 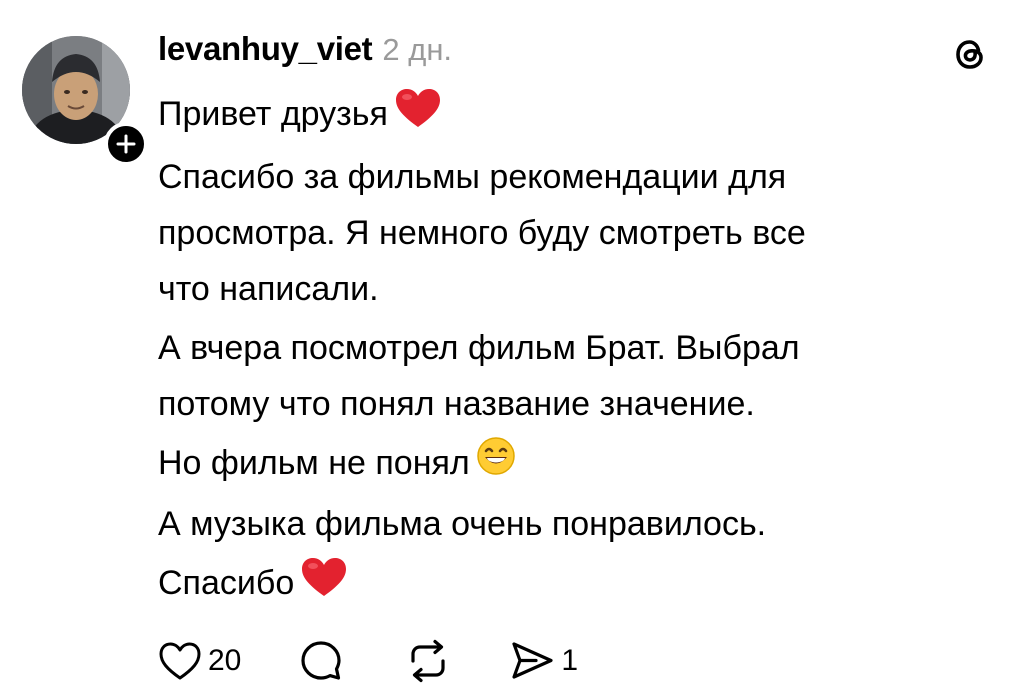 I want to click on repost-button, so click(x=428, y=661).